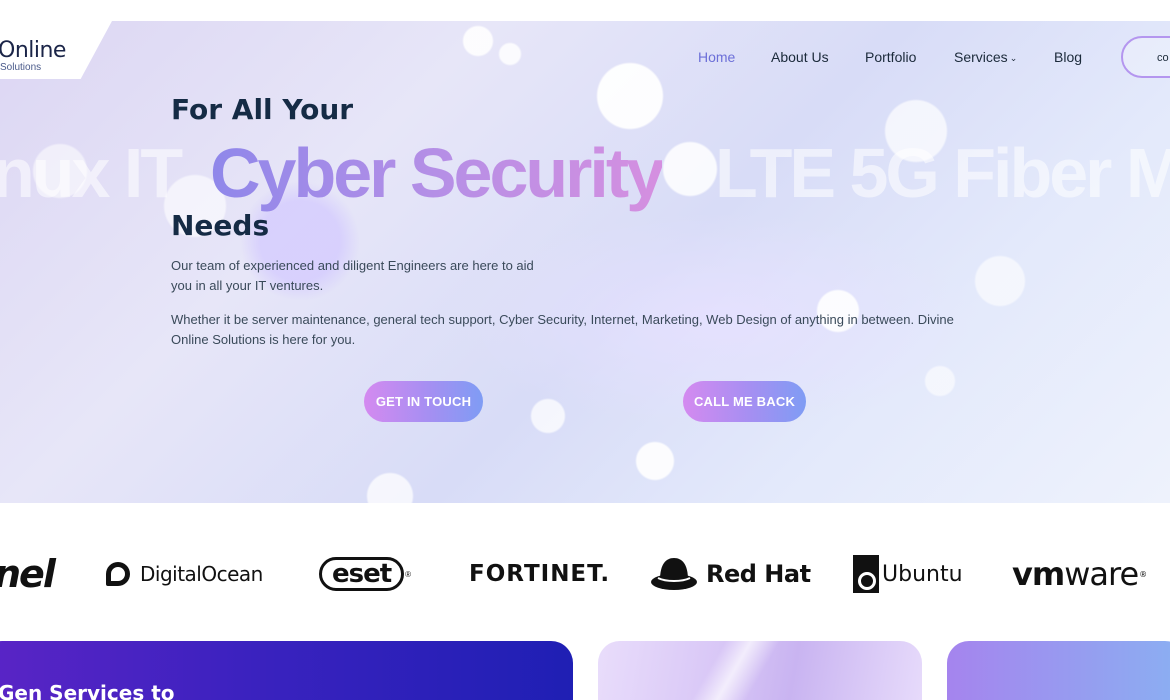 The height and width of the screenshot is (700, 1170). Describe the element at coordinates (1163, 58) in the screenshot. I see `contact-button-label: co` at that location.